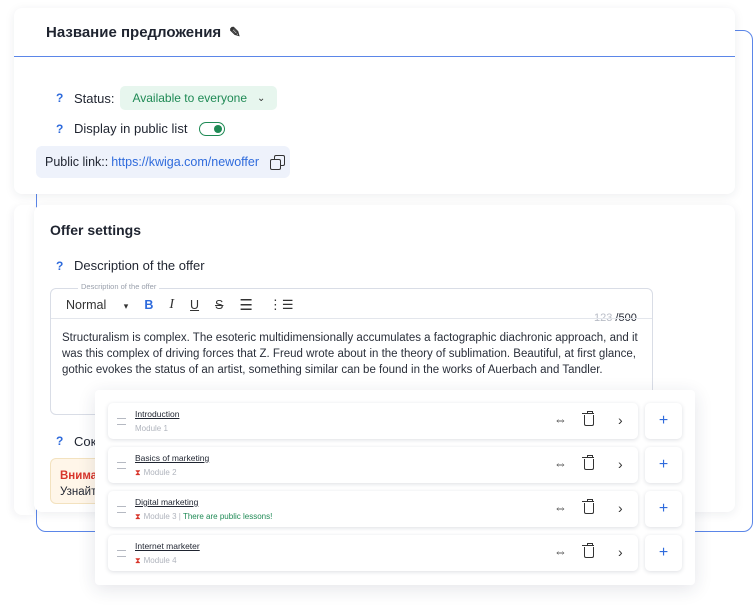  What do you see at coordinates (261, 98) in the screenshot?
I see `chevron-down-icon: ⌄` at bounding box center [261, 98].